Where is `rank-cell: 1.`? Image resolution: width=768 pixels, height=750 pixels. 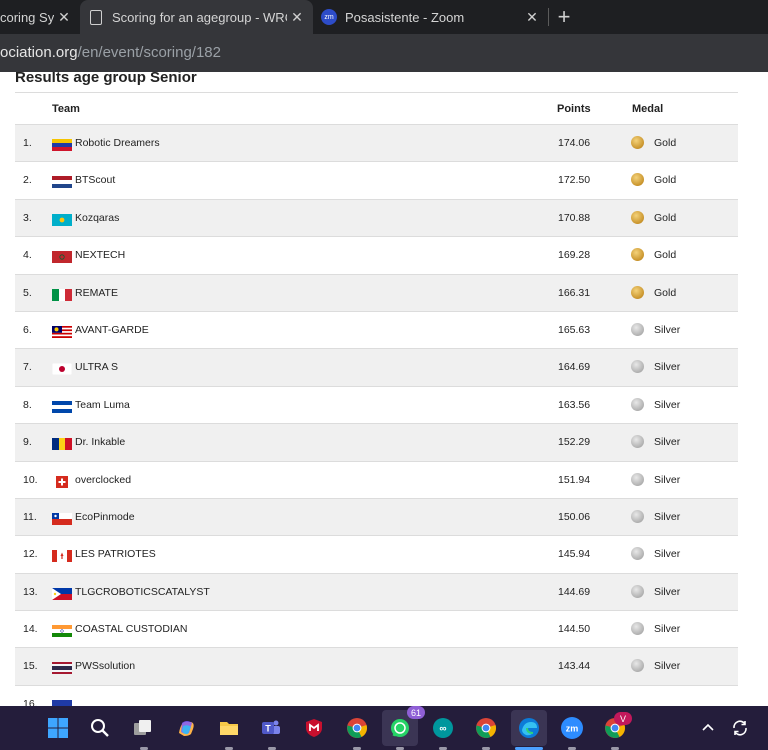 rank-cell: 1. is located at coordinates (27, 143).